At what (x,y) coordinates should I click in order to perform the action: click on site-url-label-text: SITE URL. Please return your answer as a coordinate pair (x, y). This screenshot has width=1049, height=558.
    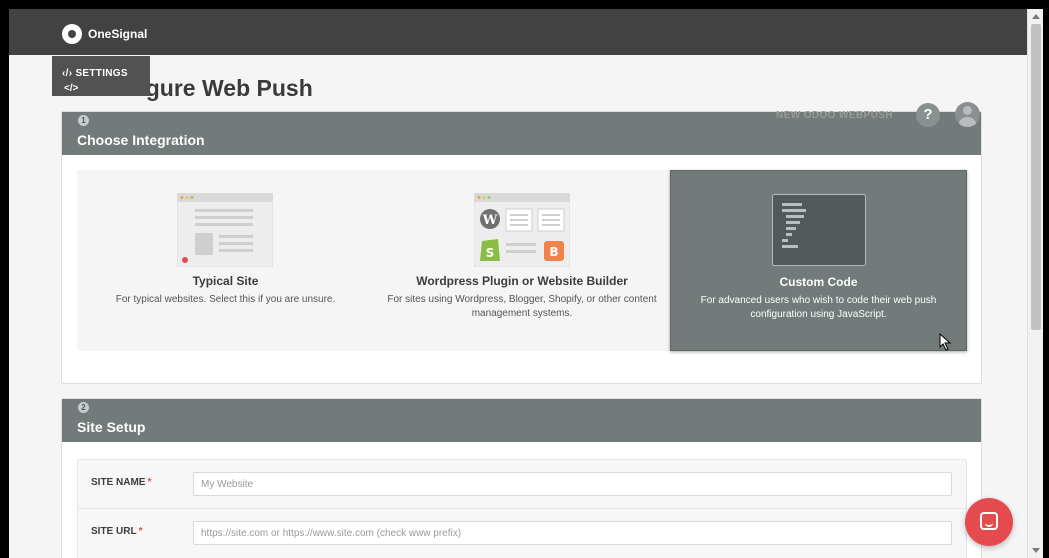
    Looking at the image, I should click on (114, 531).